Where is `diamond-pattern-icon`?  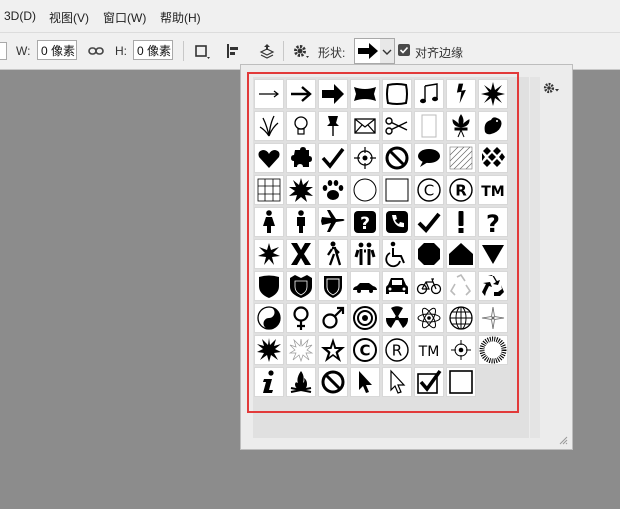 diamond-pattern-icon is located at coordinates (493, 157).